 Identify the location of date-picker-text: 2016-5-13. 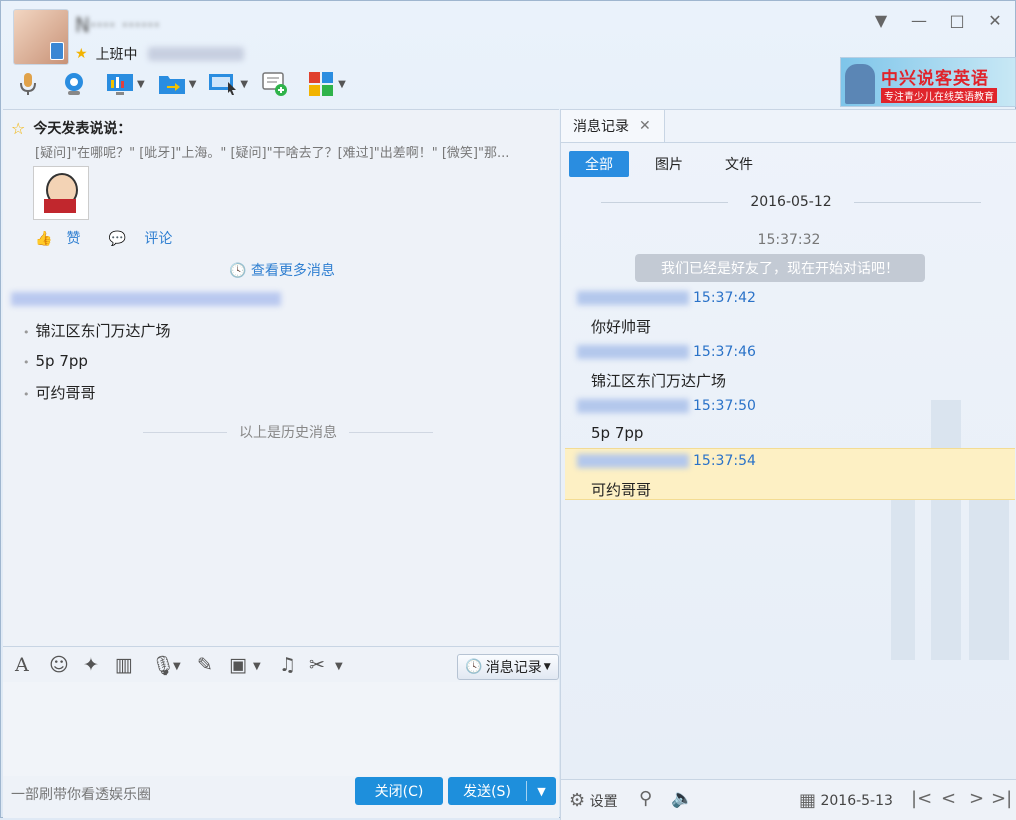
(856, 800).